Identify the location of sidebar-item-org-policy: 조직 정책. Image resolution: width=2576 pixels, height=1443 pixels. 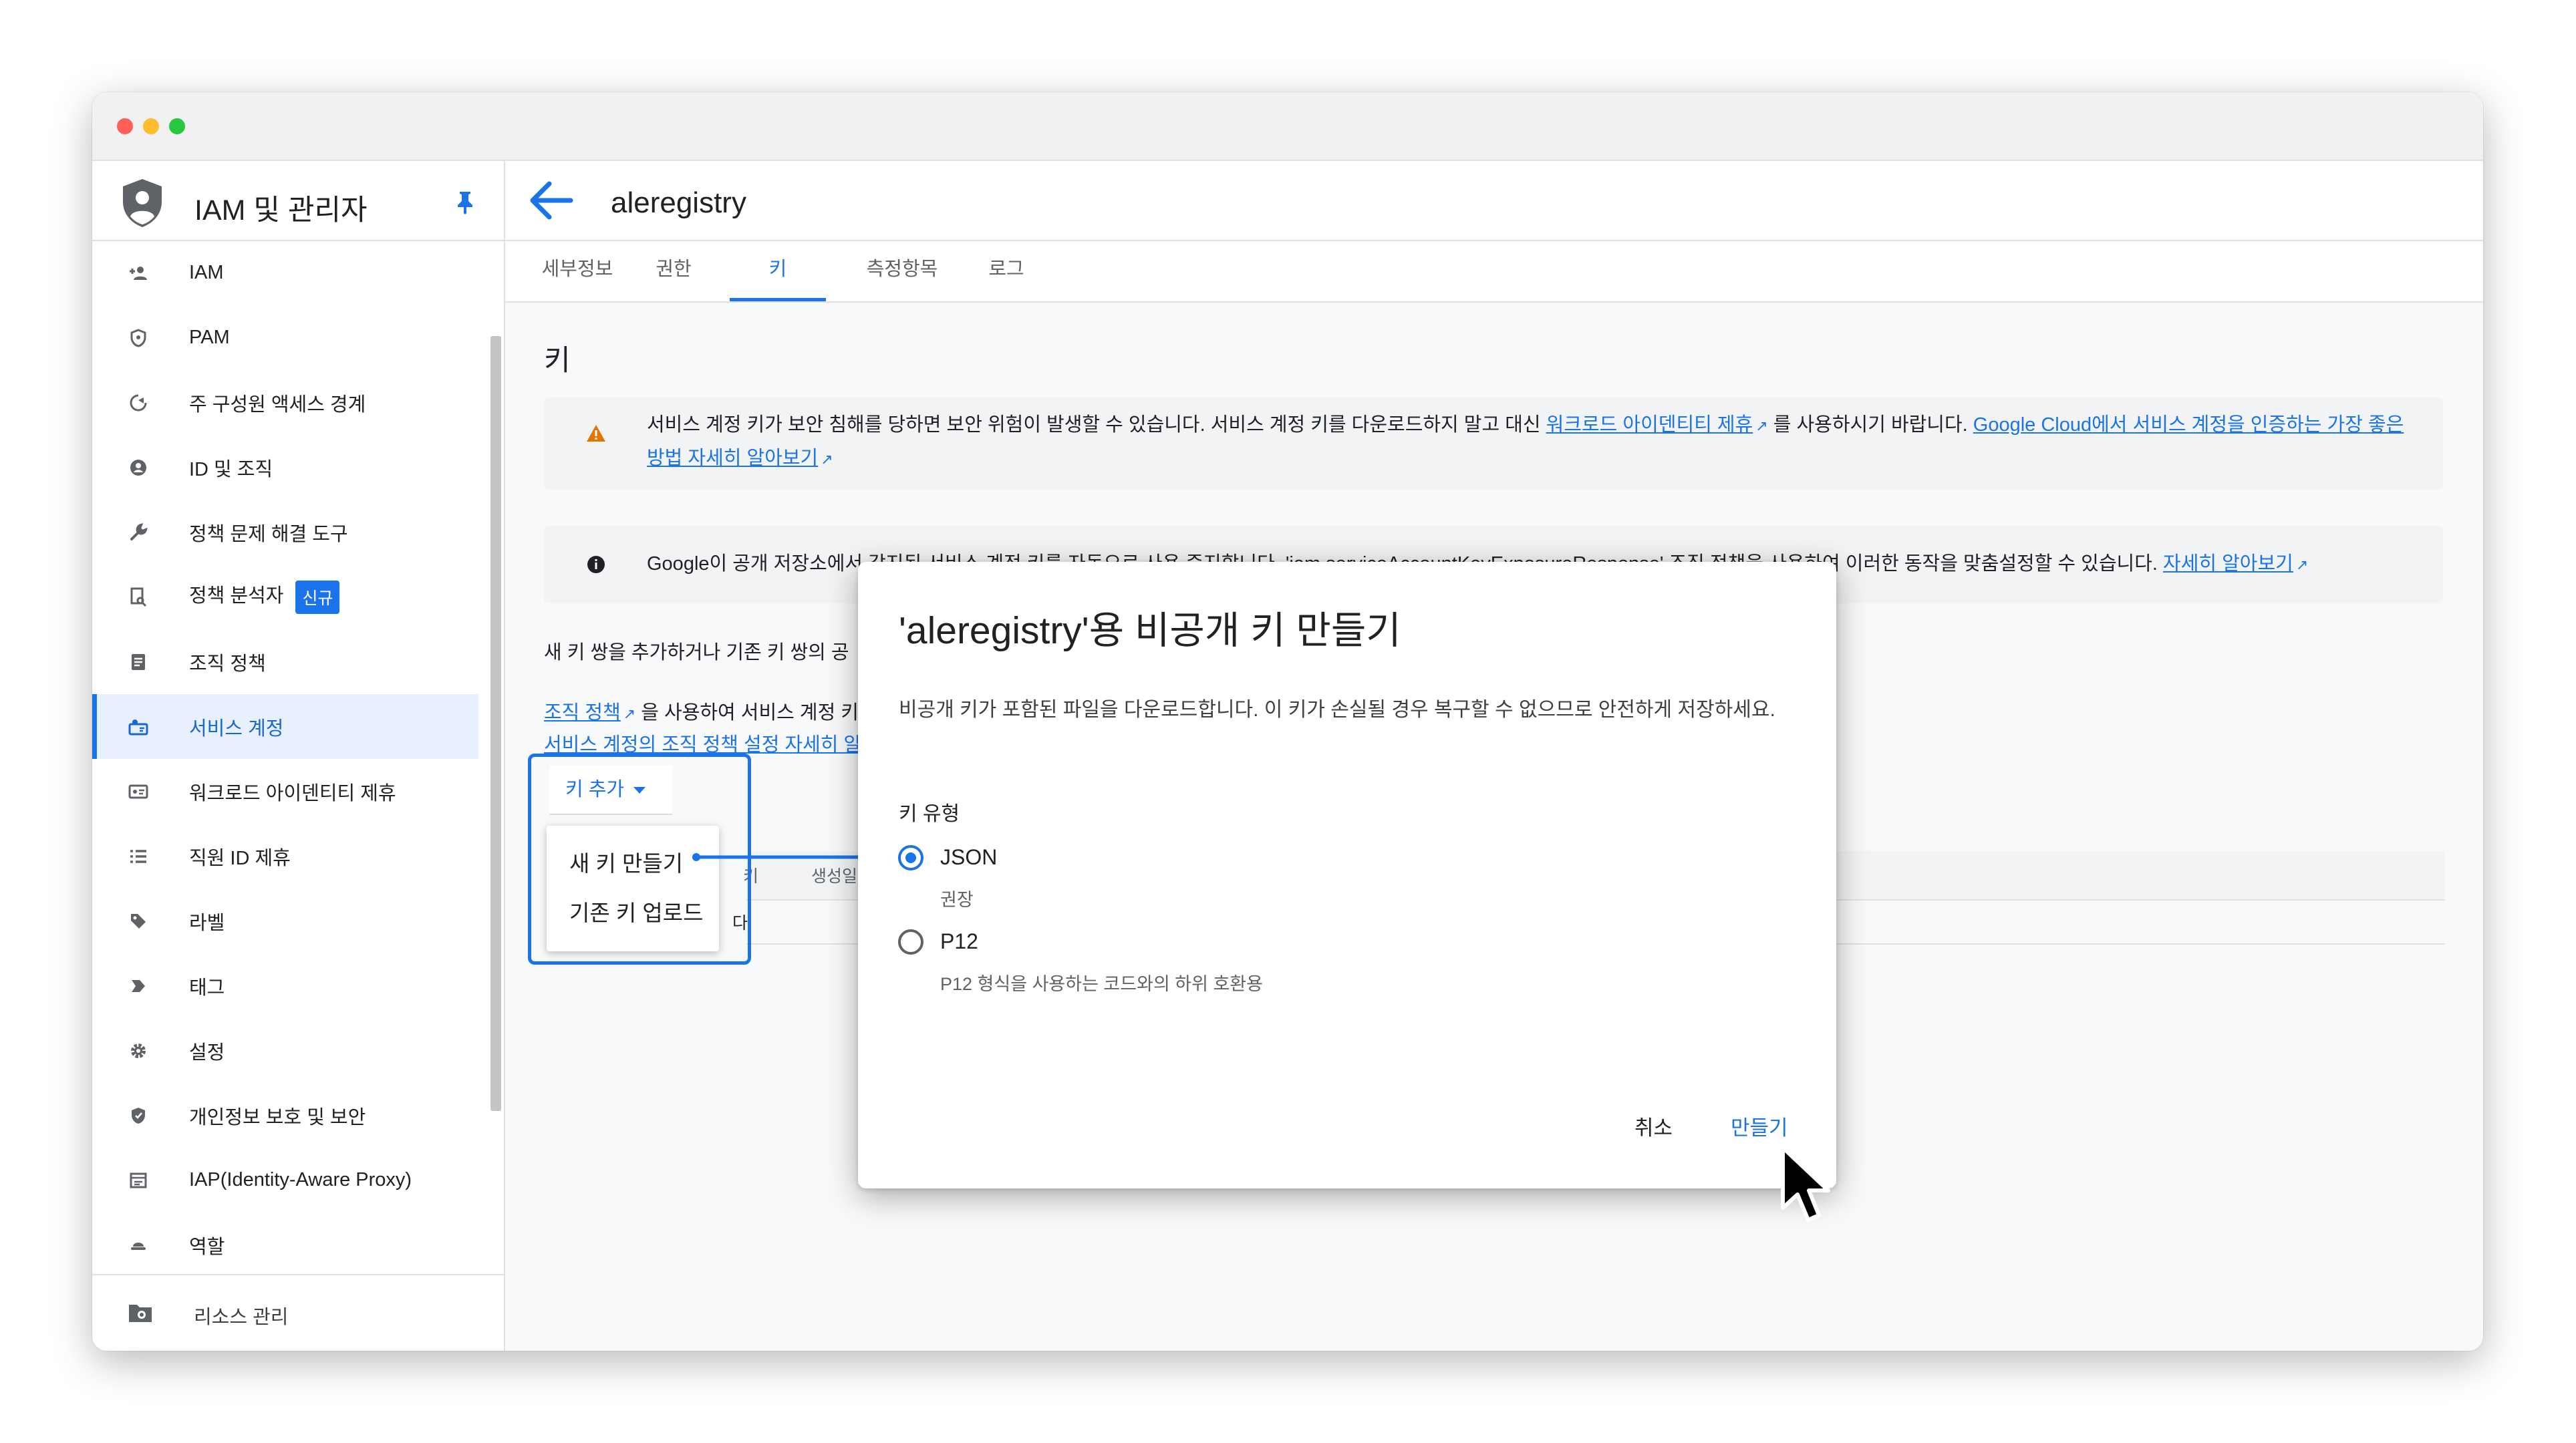
(285, 661).